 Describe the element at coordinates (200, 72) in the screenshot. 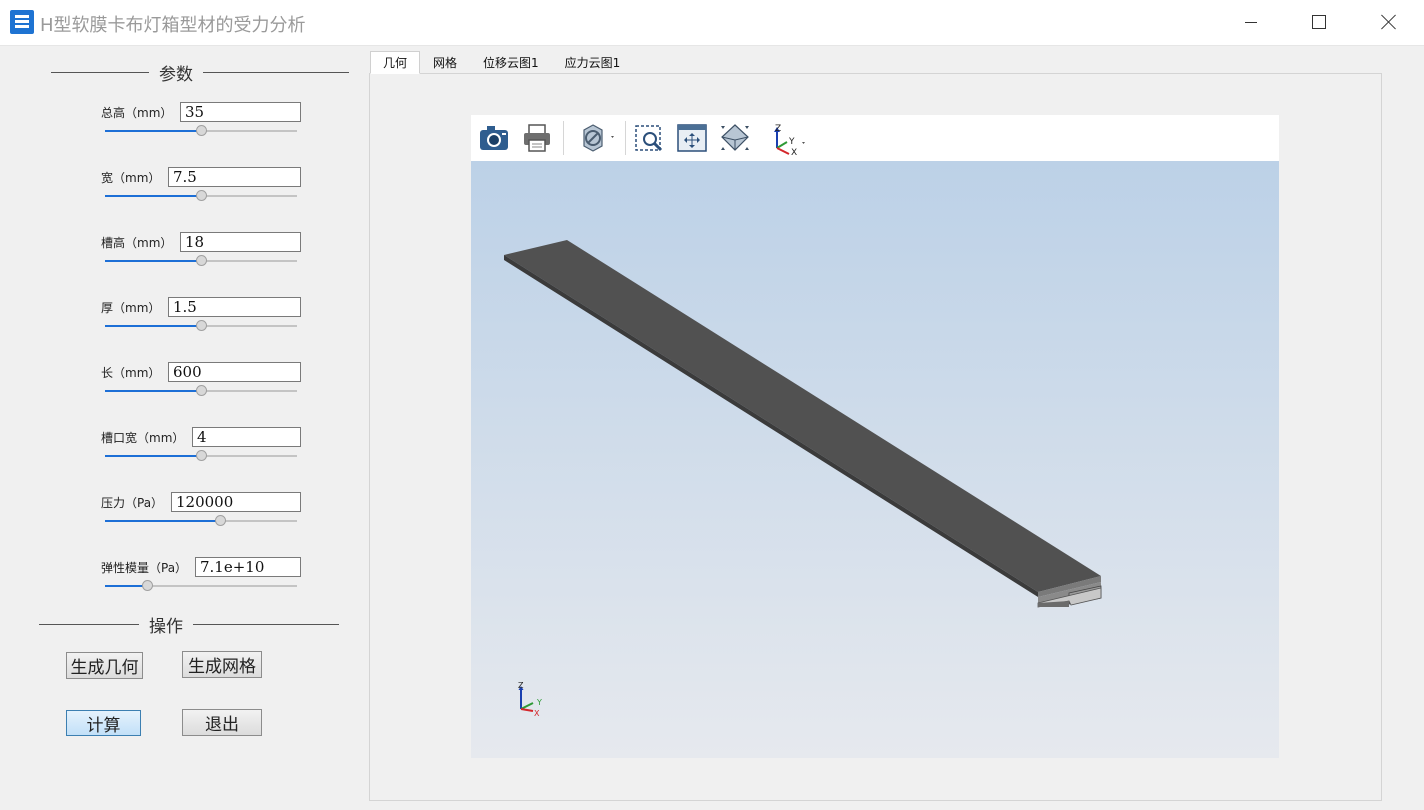

I see `params-section-header: 参数` at that location.